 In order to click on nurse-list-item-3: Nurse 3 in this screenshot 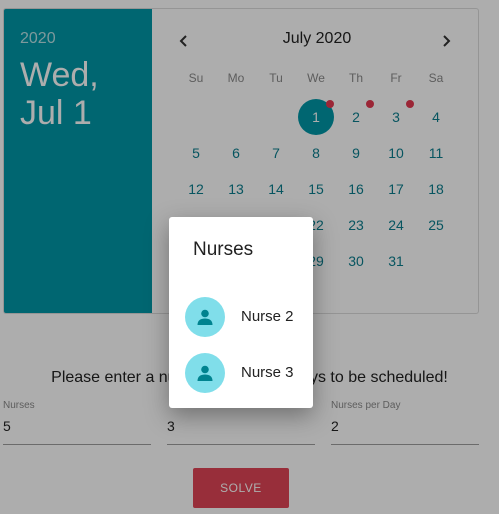, I will do `click(241, 373)`.